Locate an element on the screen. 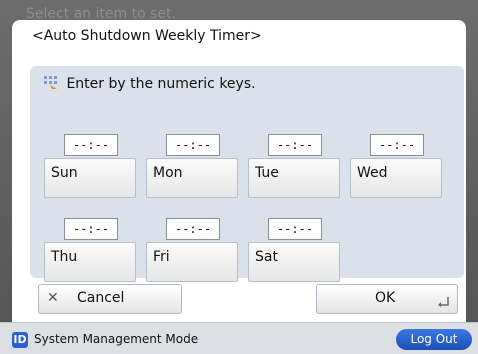  day-label: Mon is located at coordinates (168, 173).